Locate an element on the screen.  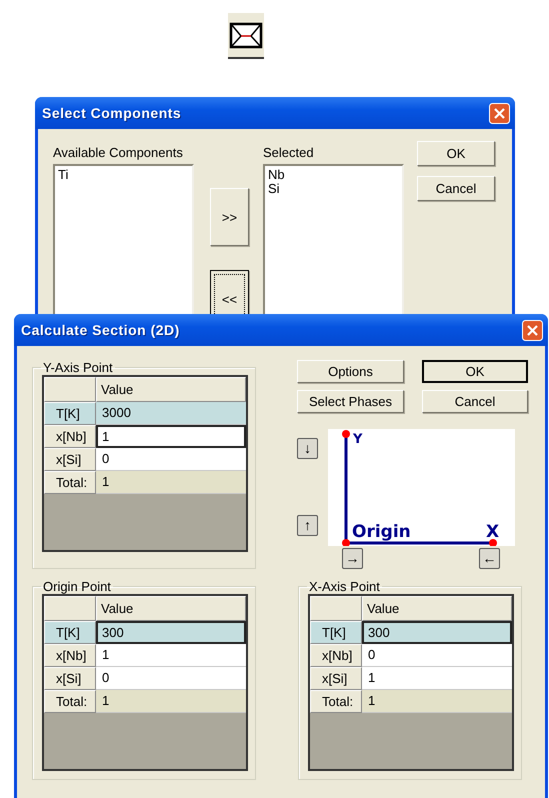
window-title: Select Components is located at coordinates (112, 113).